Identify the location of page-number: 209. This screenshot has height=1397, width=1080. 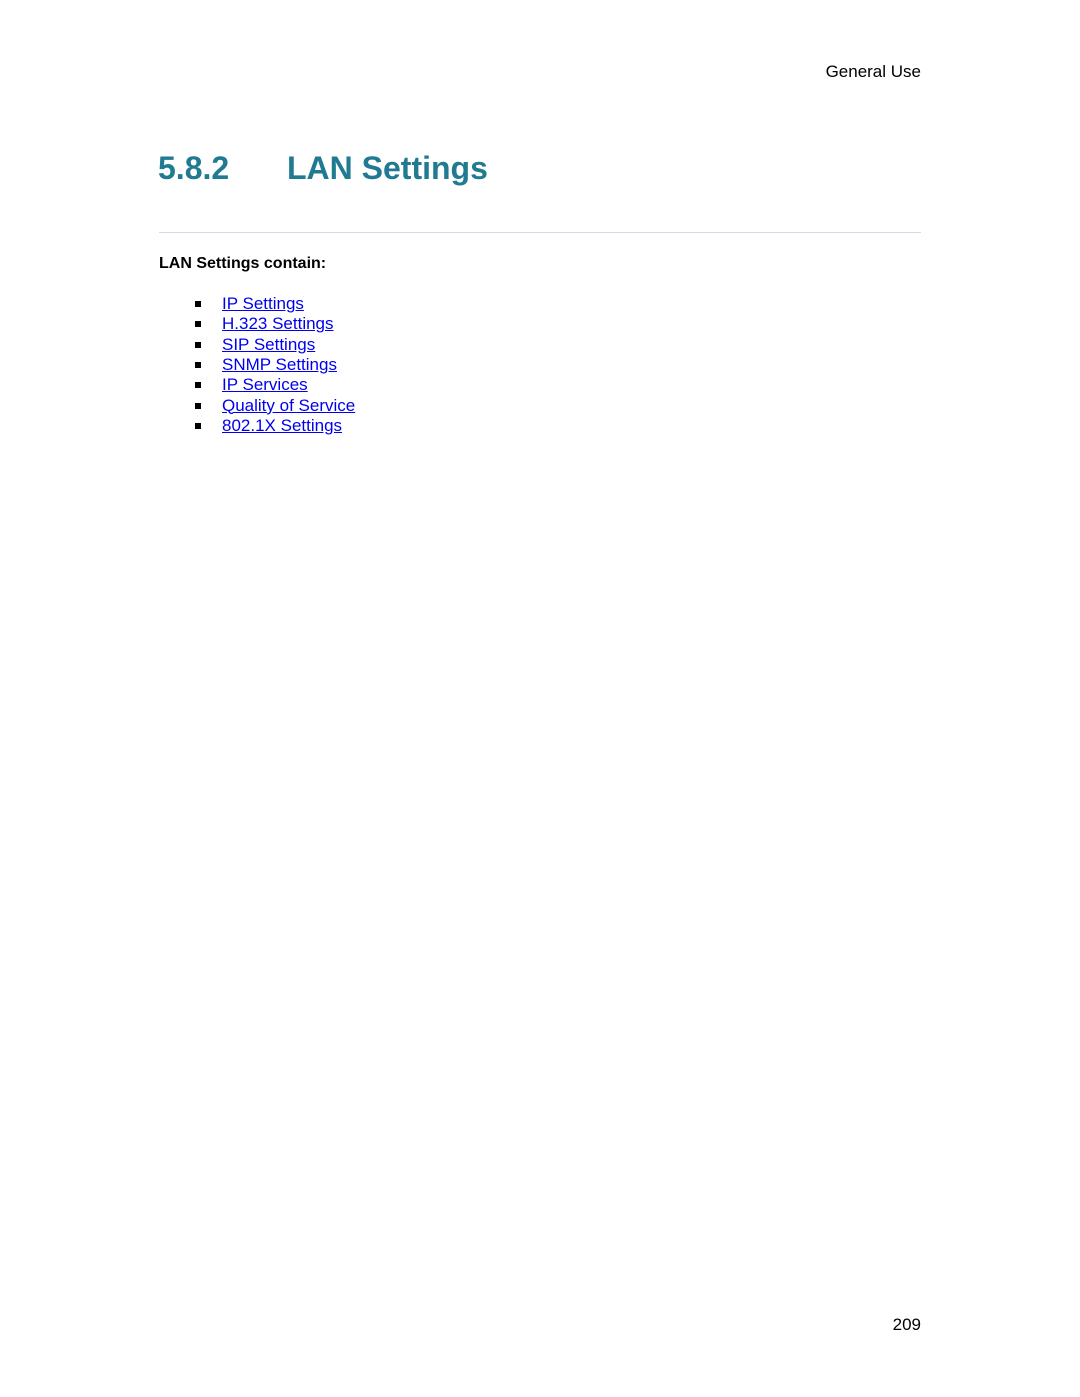
(906, 1324).